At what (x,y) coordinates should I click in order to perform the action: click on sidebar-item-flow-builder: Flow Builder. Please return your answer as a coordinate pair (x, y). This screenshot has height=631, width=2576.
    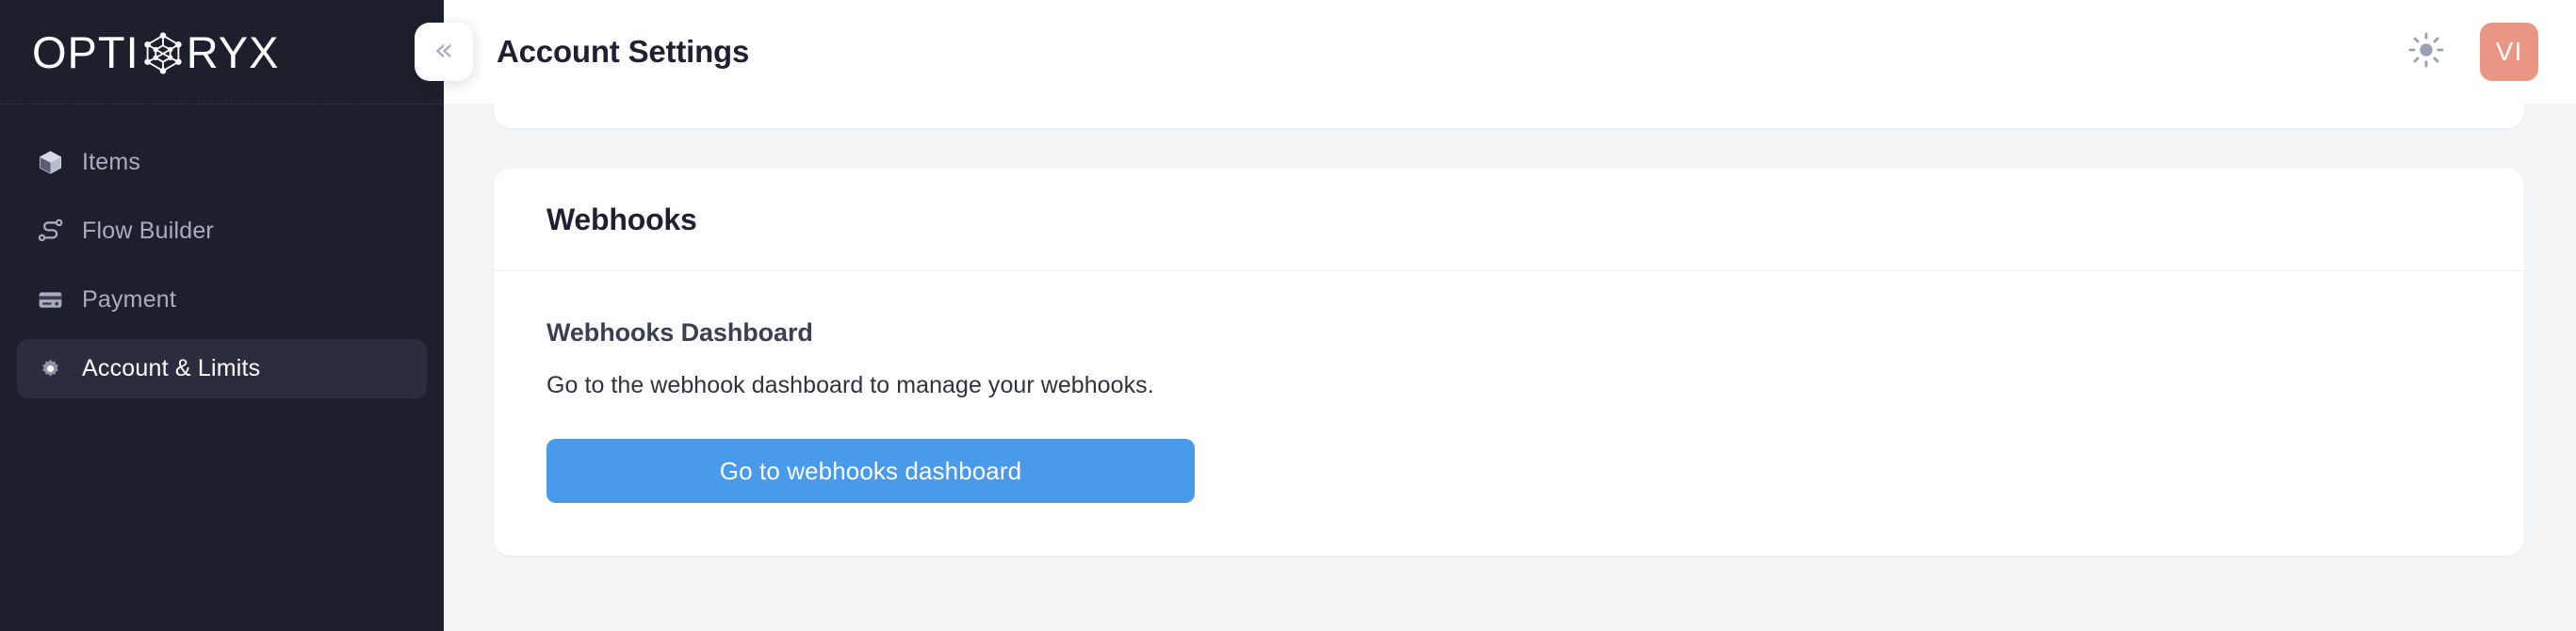
    Looking at the image, I should click on (222, 231).